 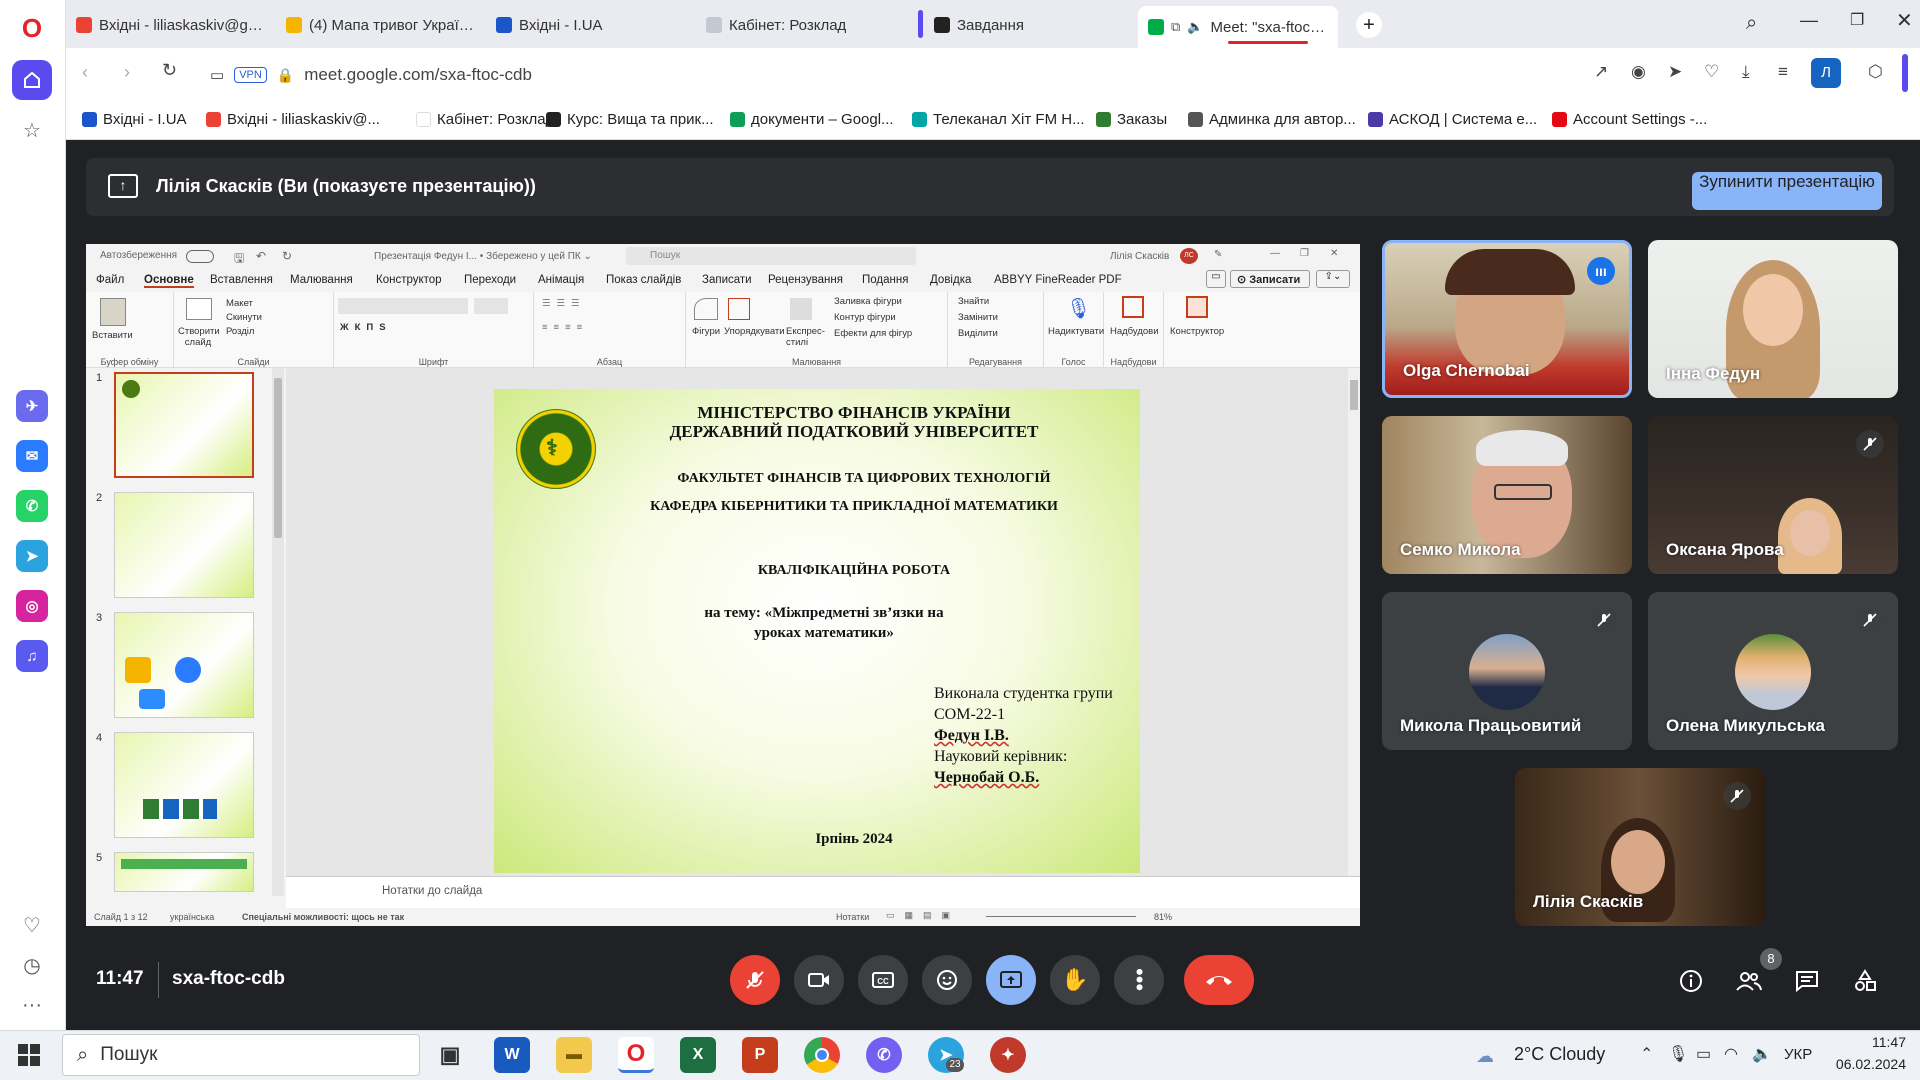 I want to click on leave-call-button, so click(x=1219, y=980).